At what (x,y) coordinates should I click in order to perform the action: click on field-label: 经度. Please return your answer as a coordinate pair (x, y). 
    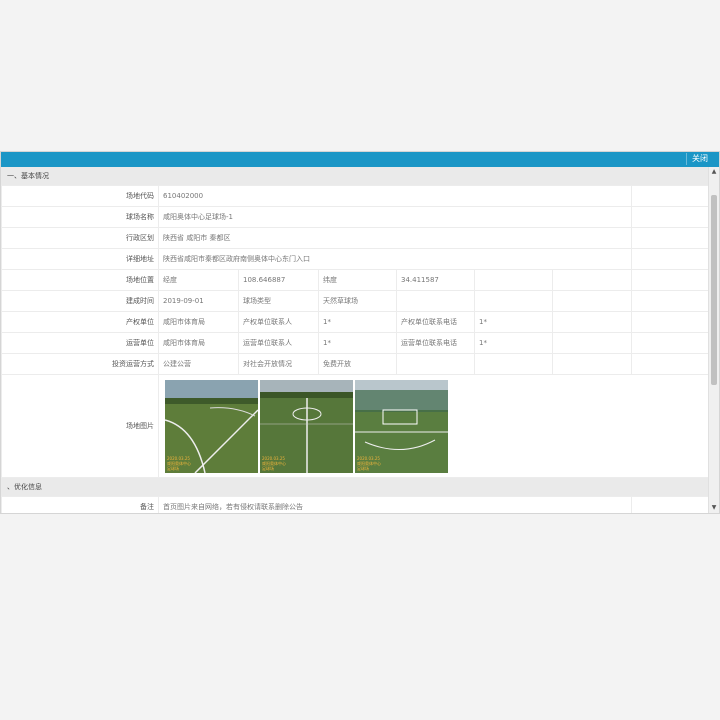
    Looking at the image, I should click on (198, 280).